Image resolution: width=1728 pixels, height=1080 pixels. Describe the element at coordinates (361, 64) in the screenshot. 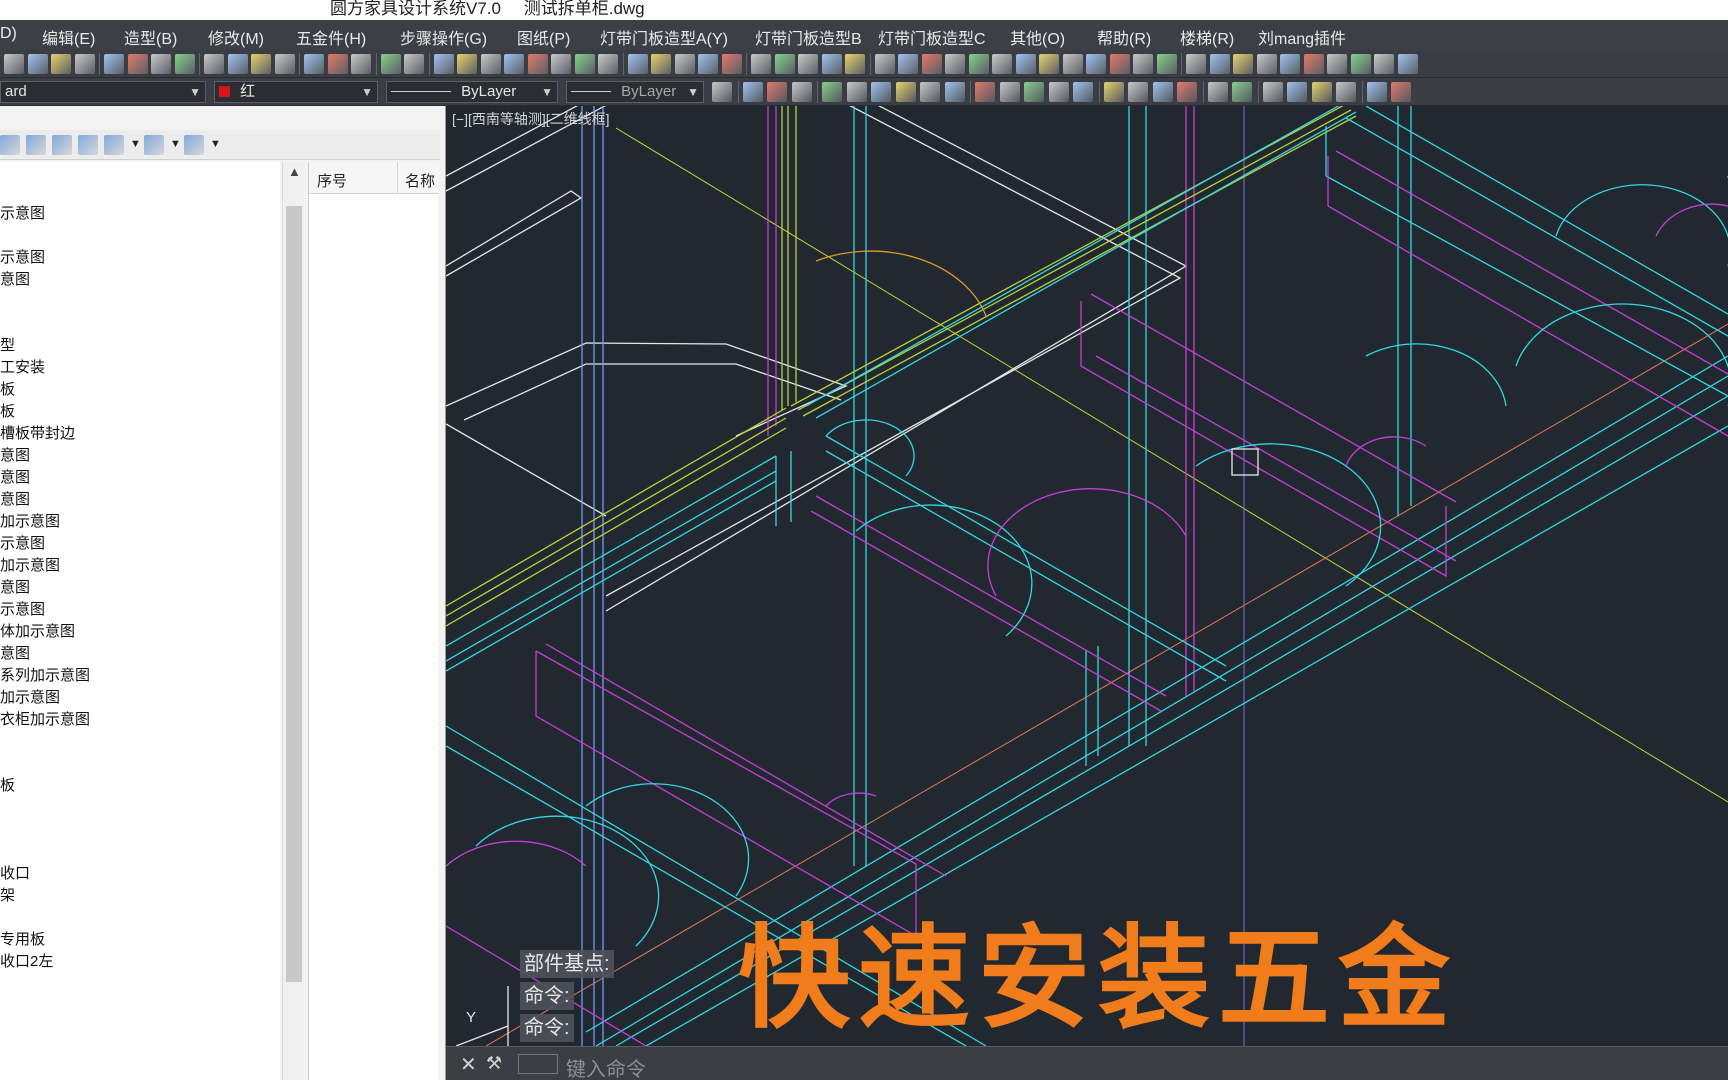

I see `match-icon` at that location.